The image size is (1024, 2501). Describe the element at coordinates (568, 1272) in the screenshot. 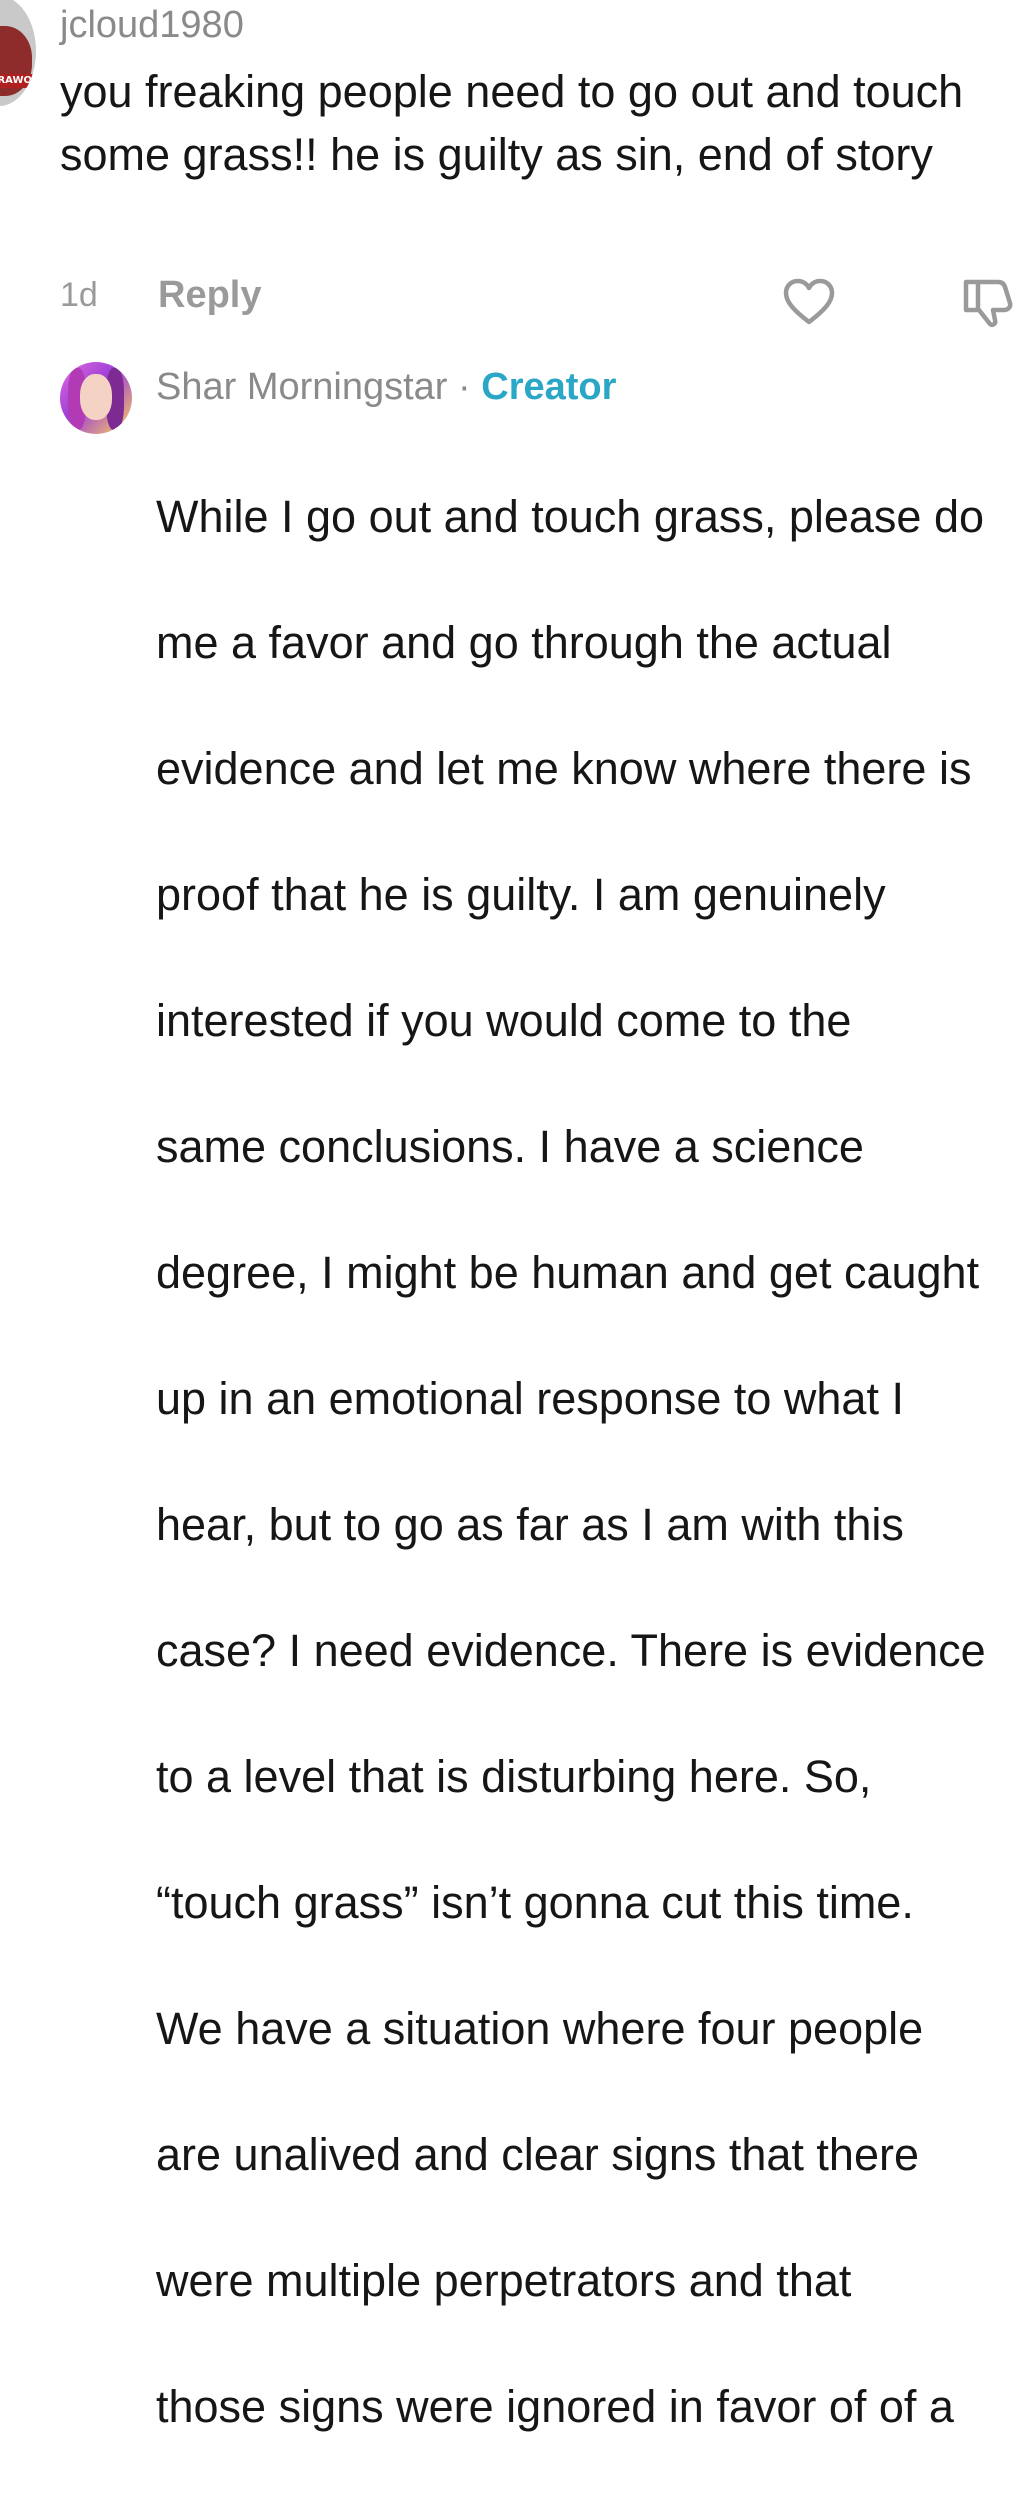

I see `reply-text-line: degree, I might be human and get caught` at that location.